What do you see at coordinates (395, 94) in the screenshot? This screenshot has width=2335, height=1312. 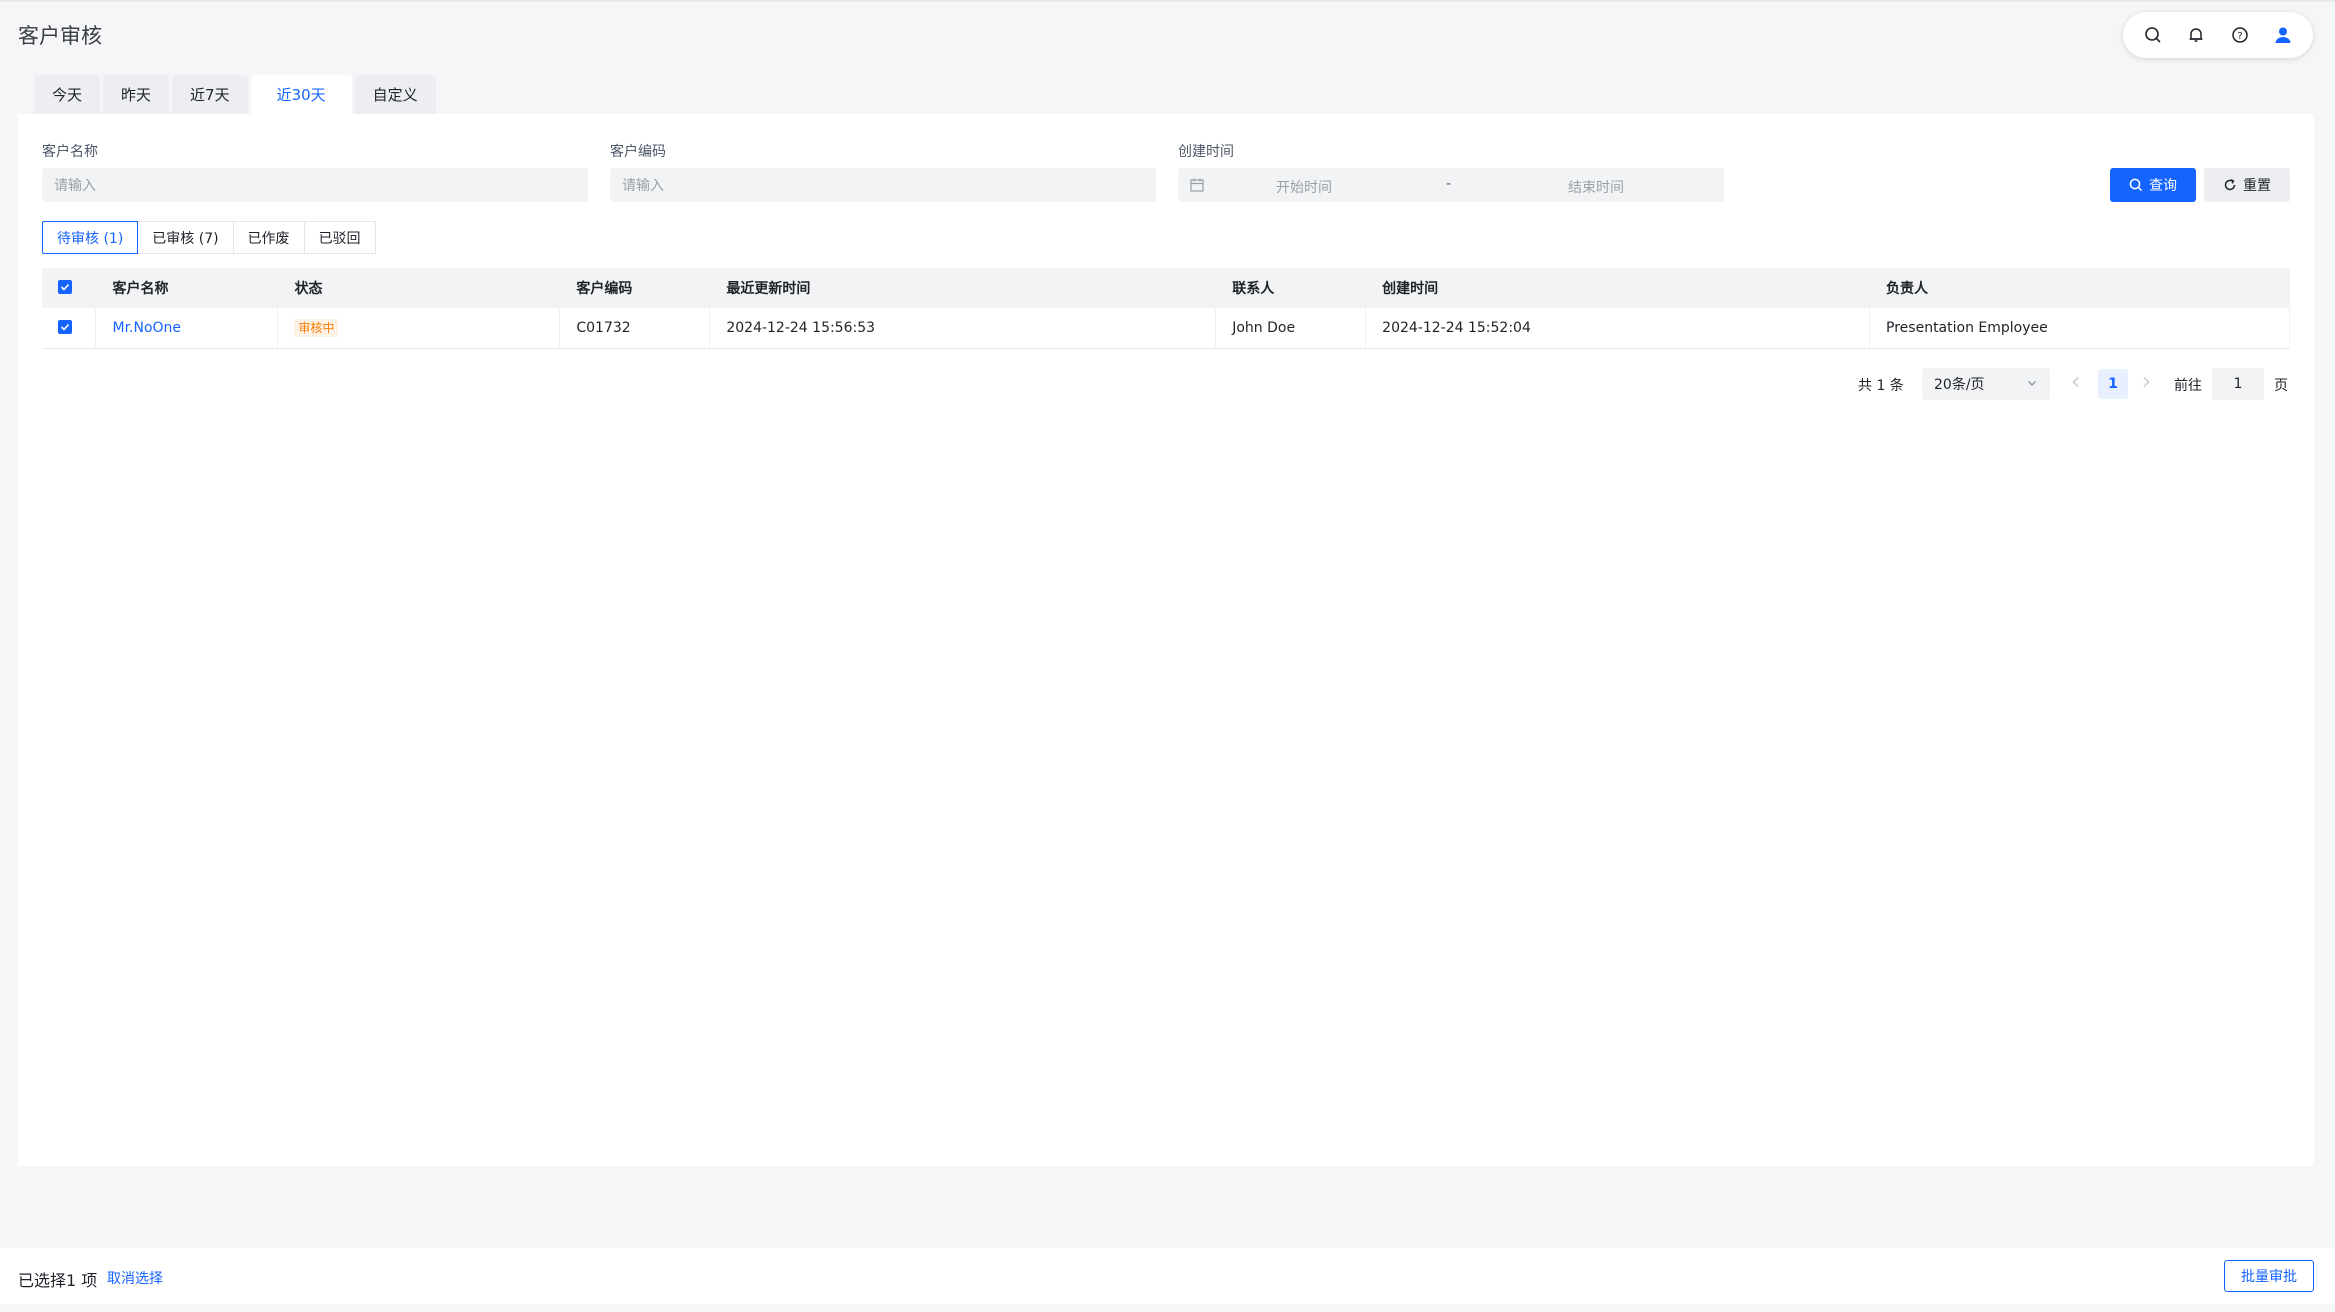 I see `tab-custom: 自定义` at bounding box center [395, 94].